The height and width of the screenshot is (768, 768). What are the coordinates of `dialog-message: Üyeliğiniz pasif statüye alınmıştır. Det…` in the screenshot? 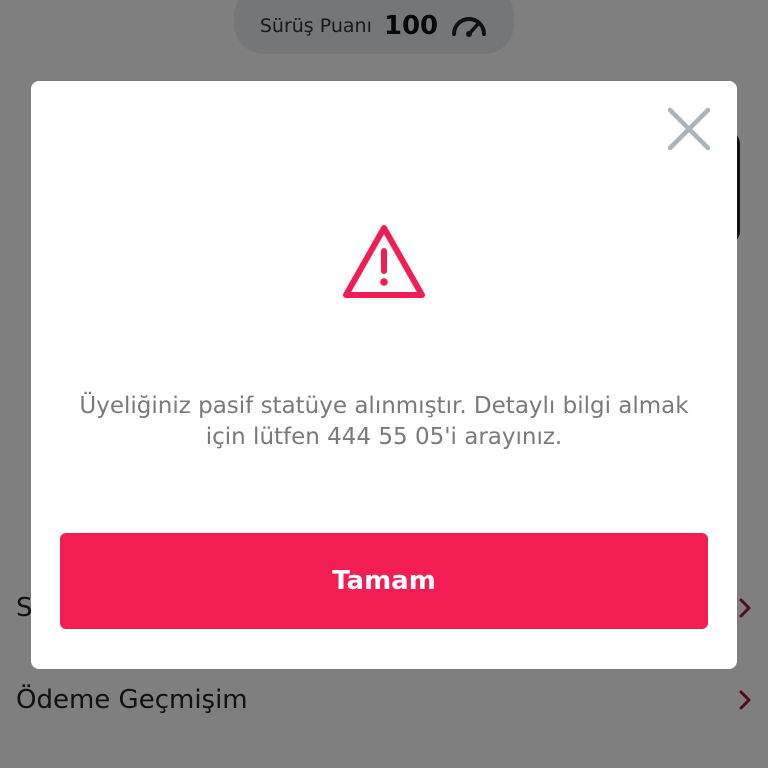 It's located at (384, 421).